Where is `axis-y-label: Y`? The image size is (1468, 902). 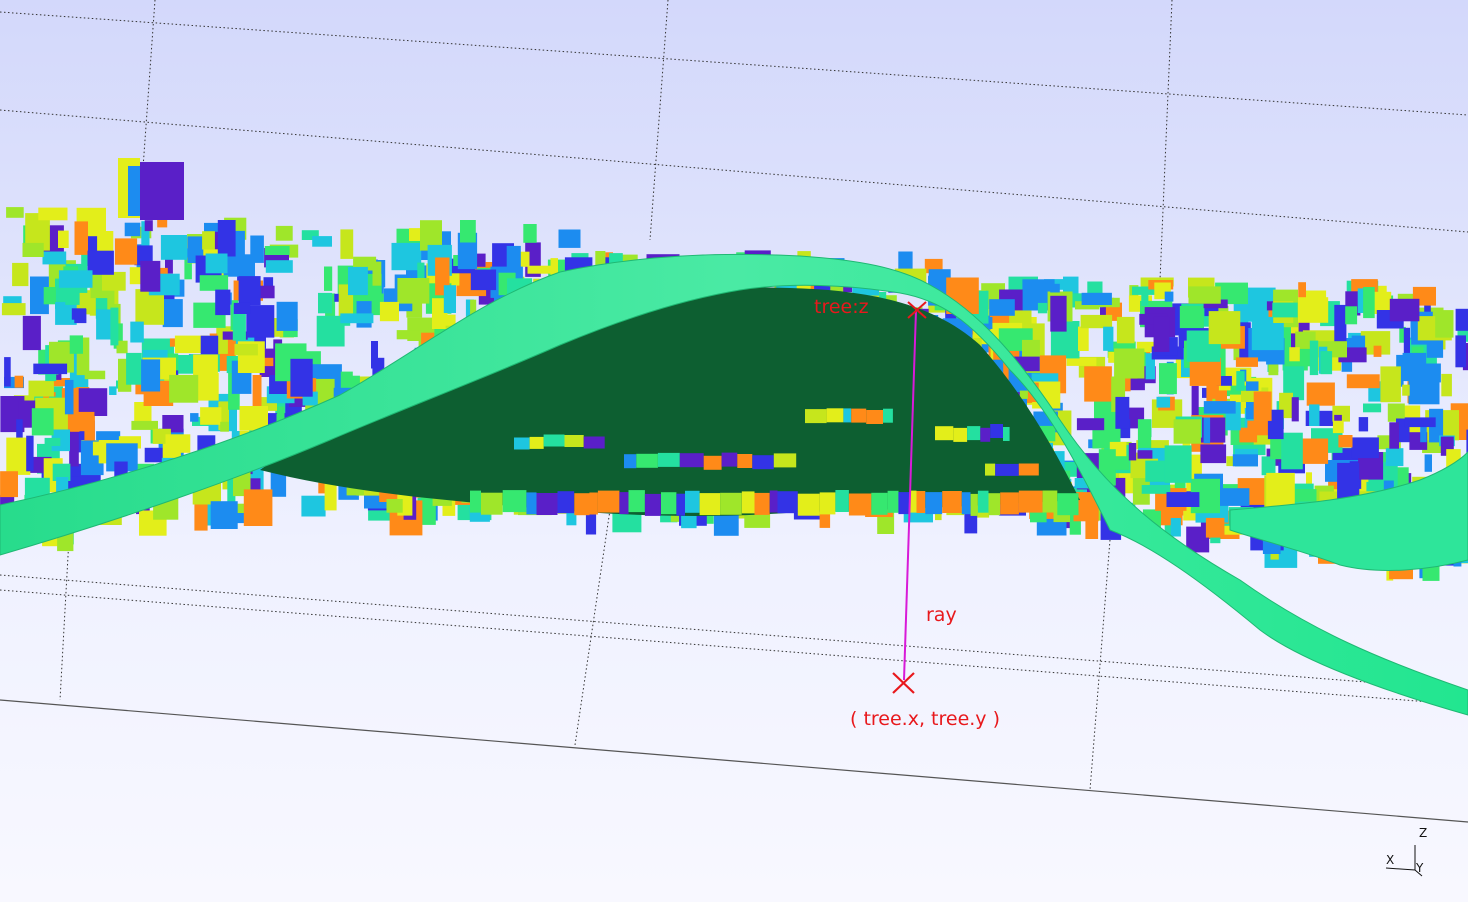
axis-y-label: Y is located at coordinates (1420, 868).